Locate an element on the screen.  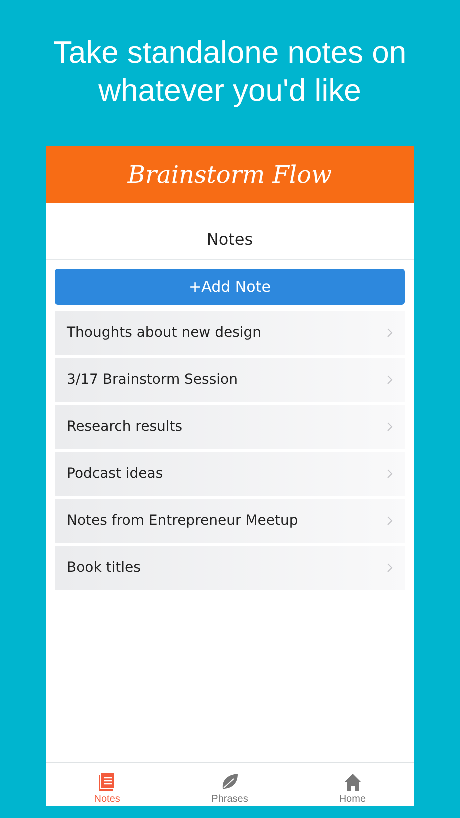
note-row: Thoughts about new design is located at coordinates (230, 333).